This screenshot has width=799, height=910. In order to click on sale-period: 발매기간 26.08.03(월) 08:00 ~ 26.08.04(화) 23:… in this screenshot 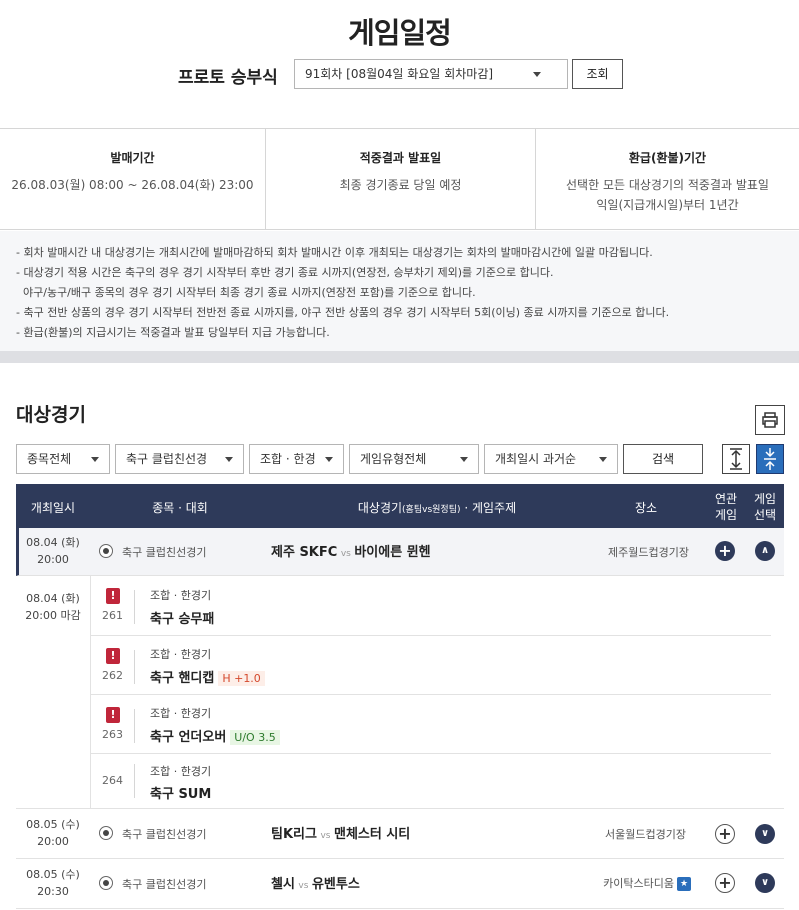, I will do `click(132, 179)`.